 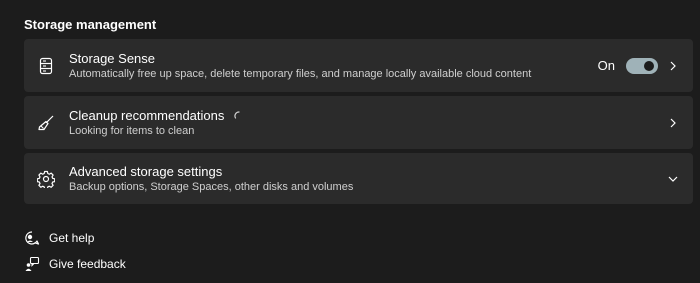 I want to click on advanced-title: Advanced storage settings, so click(x=146, y=171).